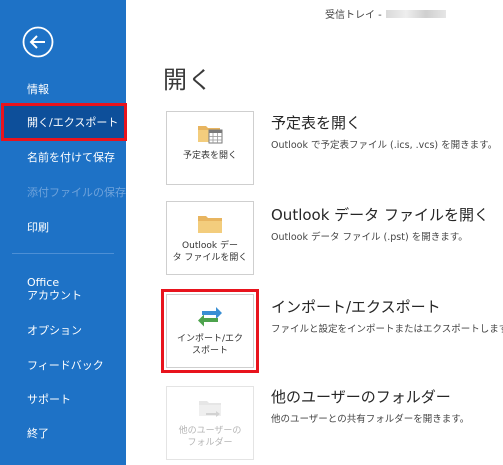 Image resolution: width=503 pixels, height=465 pixels. What do you see at coordinates (54, 330) in the screenshot?
I see `sidebar-item-label: オプション` at bounding box center [54, 330].